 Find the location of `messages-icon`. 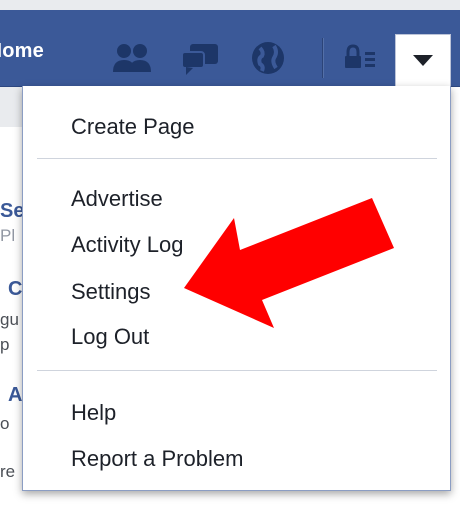

messages-icon is located at coordinates (201, 58).